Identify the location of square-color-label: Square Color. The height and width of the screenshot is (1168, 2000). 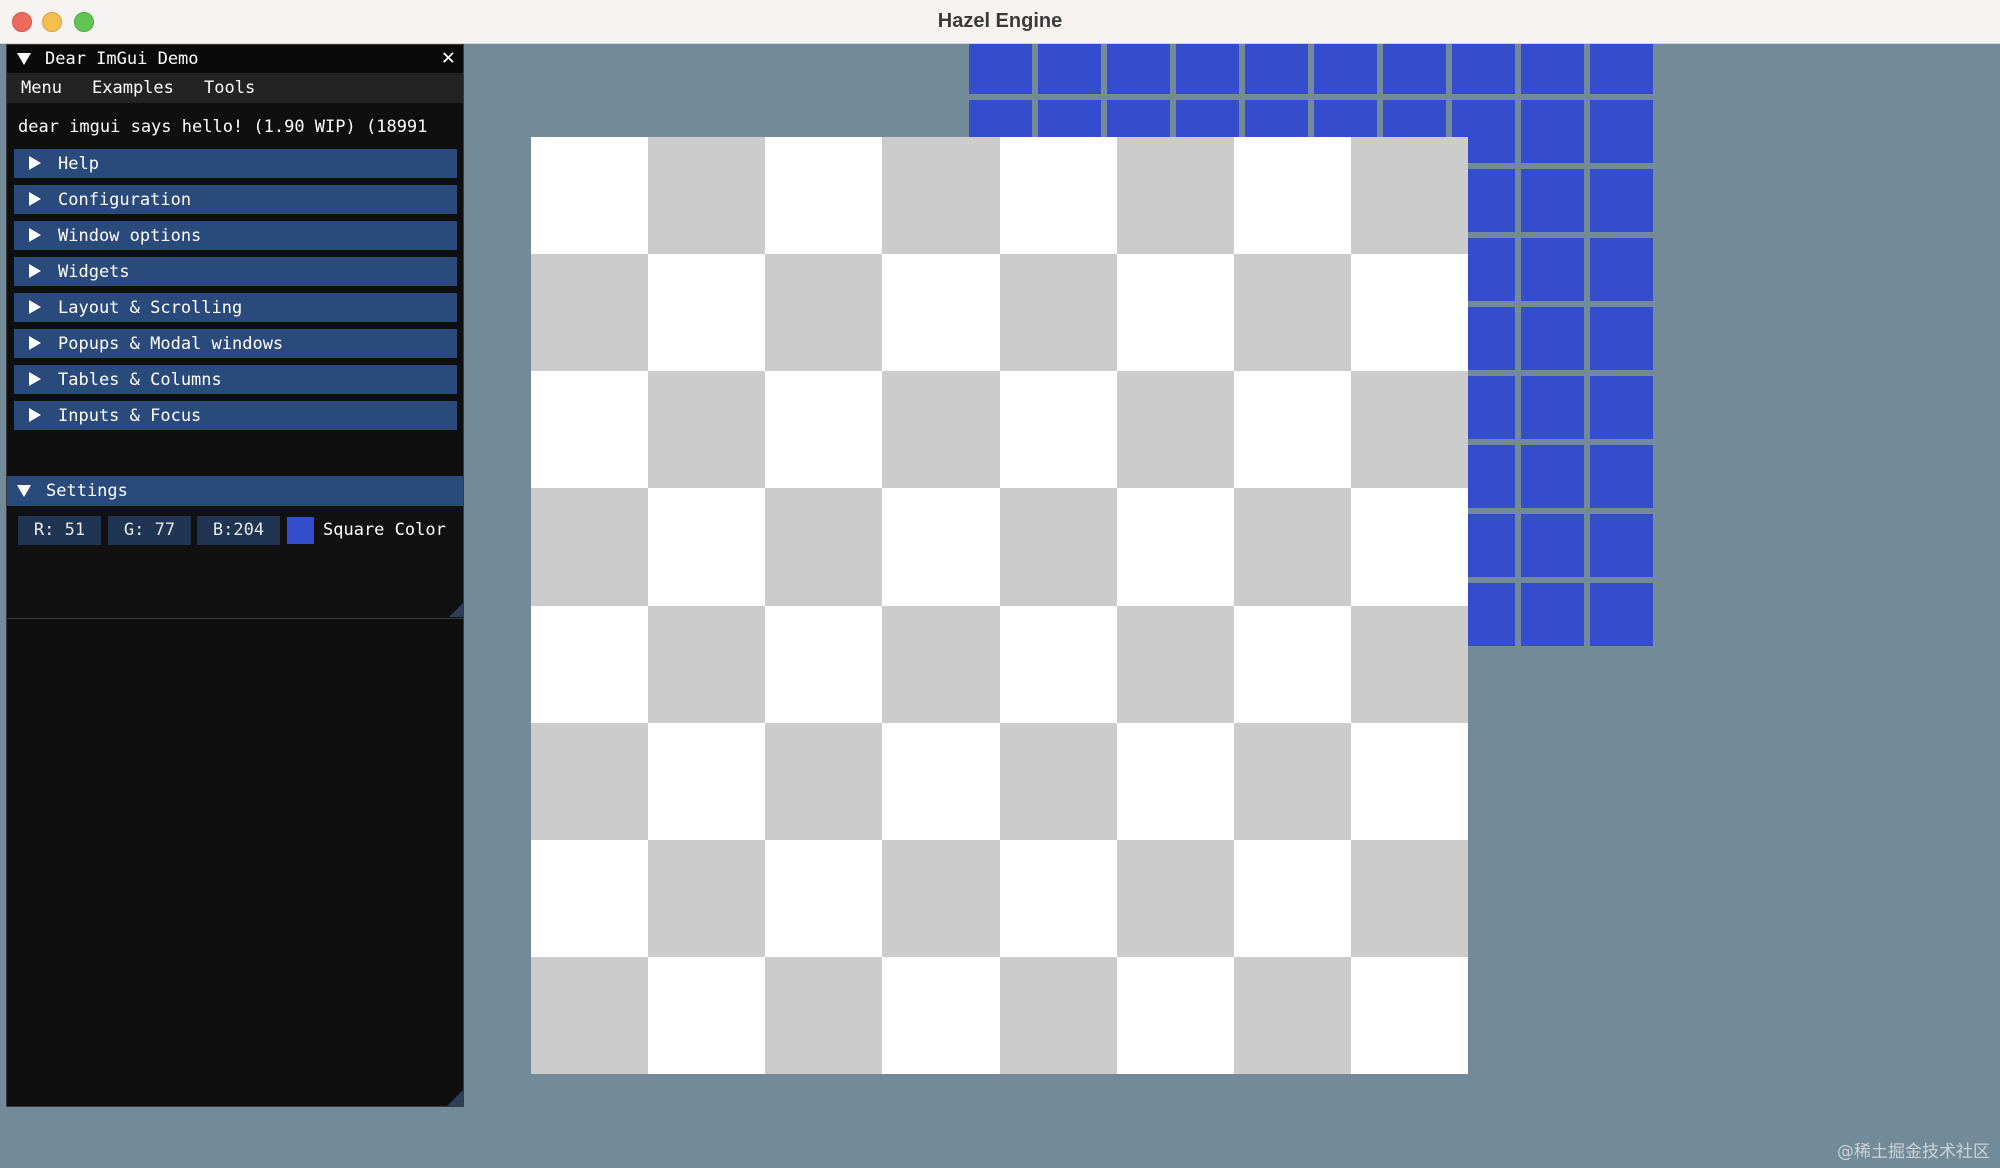
(384, 530).